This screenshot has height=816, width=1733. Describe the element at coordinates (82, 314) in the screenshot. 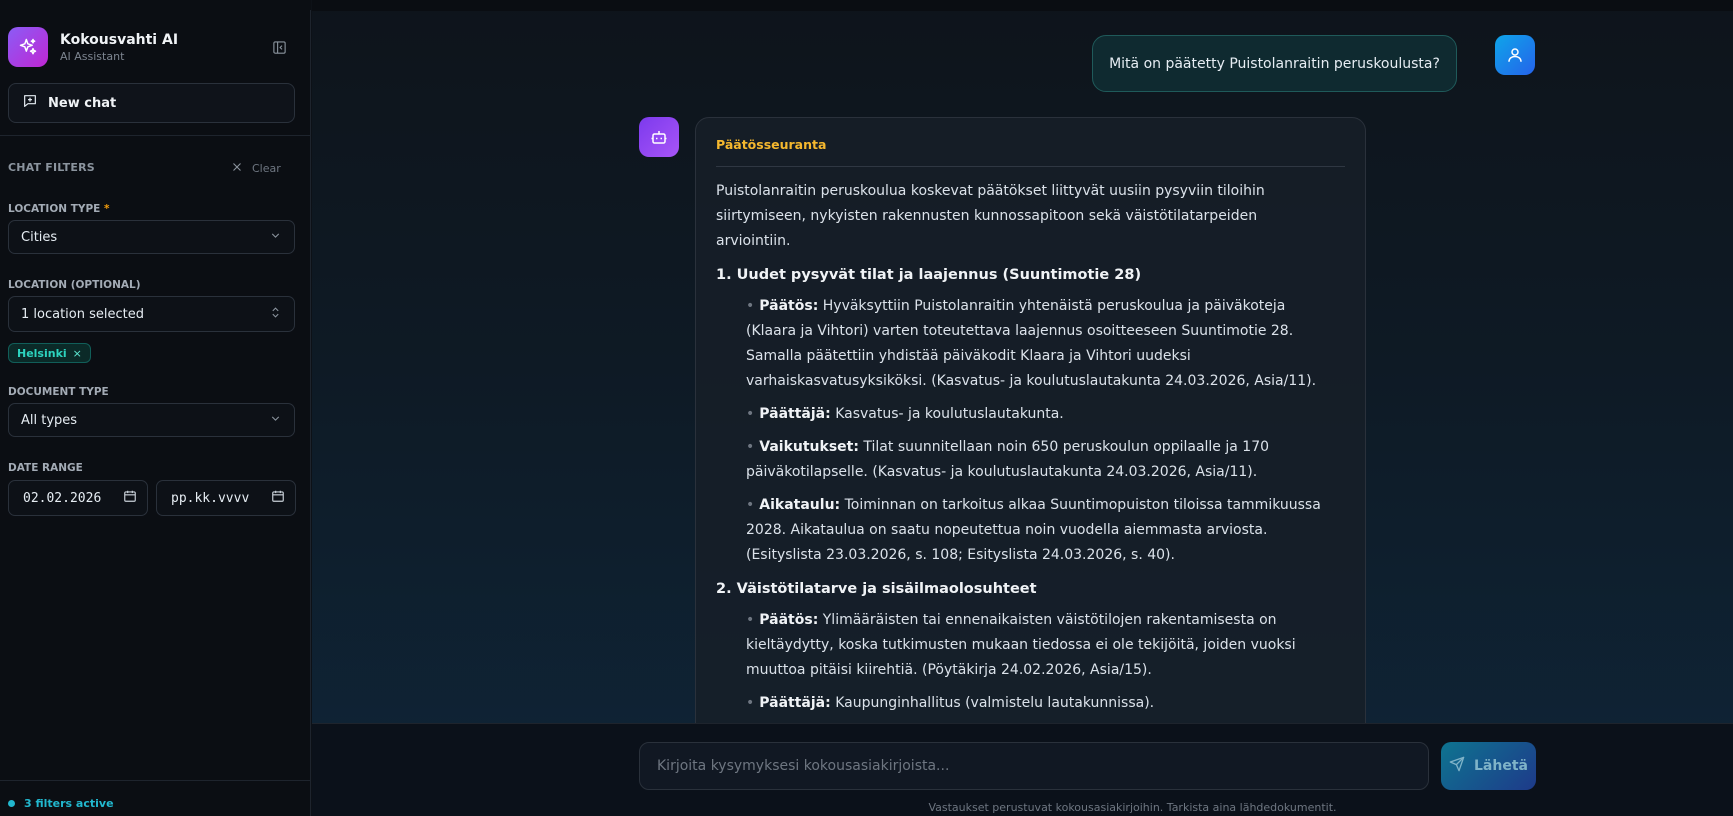

I see `location-value: 1 location selected` at that location.